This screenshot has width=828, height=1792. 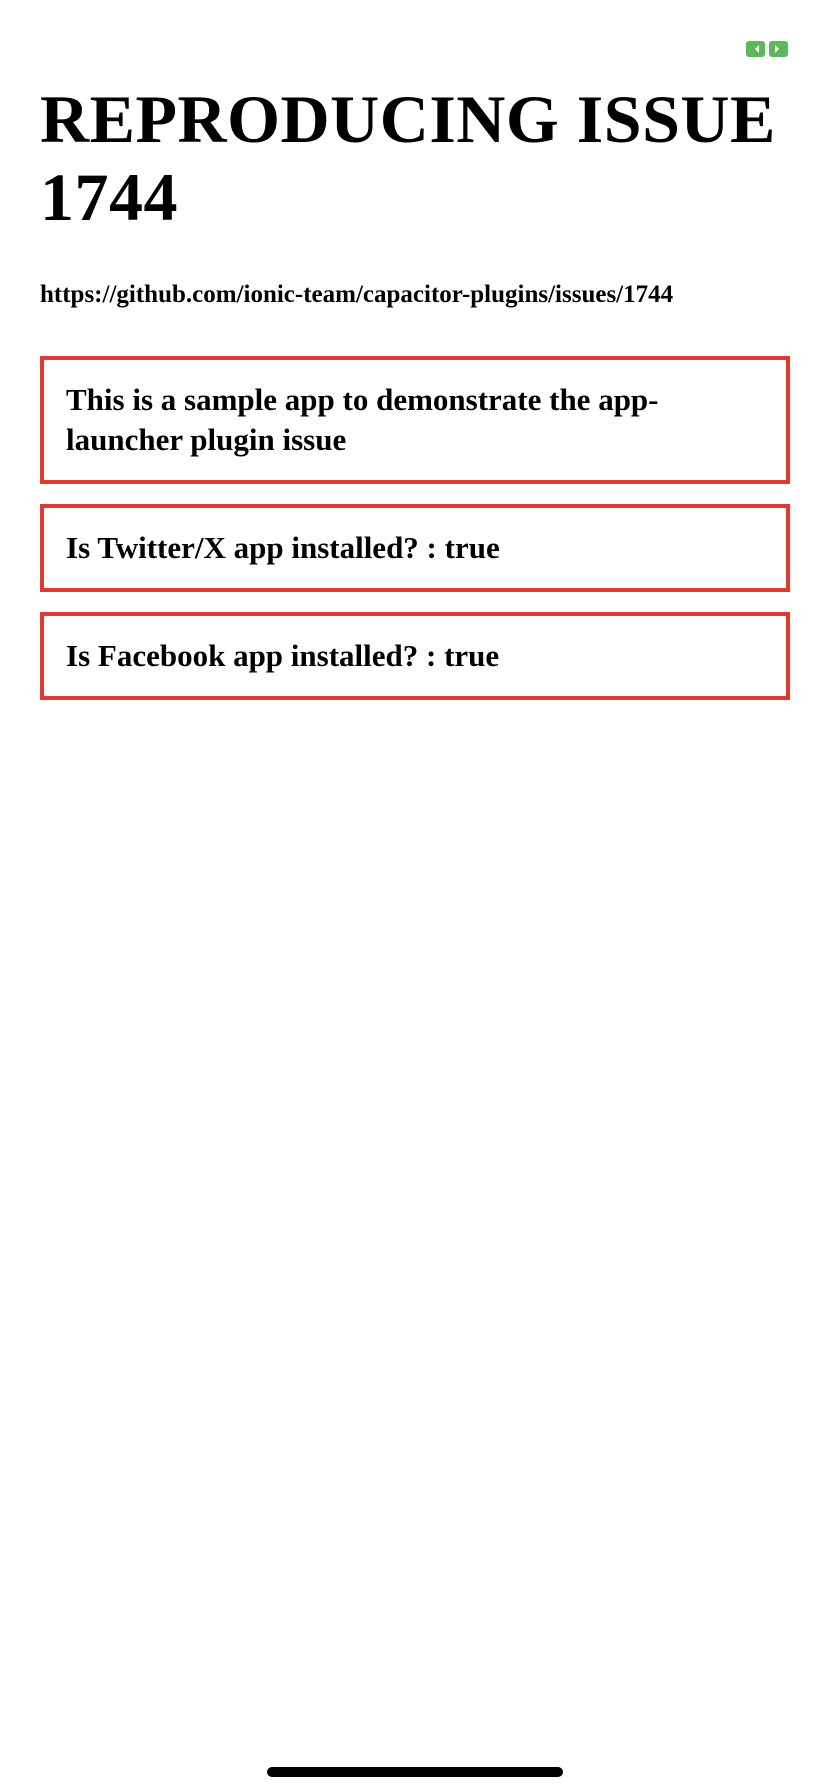 I want to click on home-indicator, so click(x=415, y=1772).